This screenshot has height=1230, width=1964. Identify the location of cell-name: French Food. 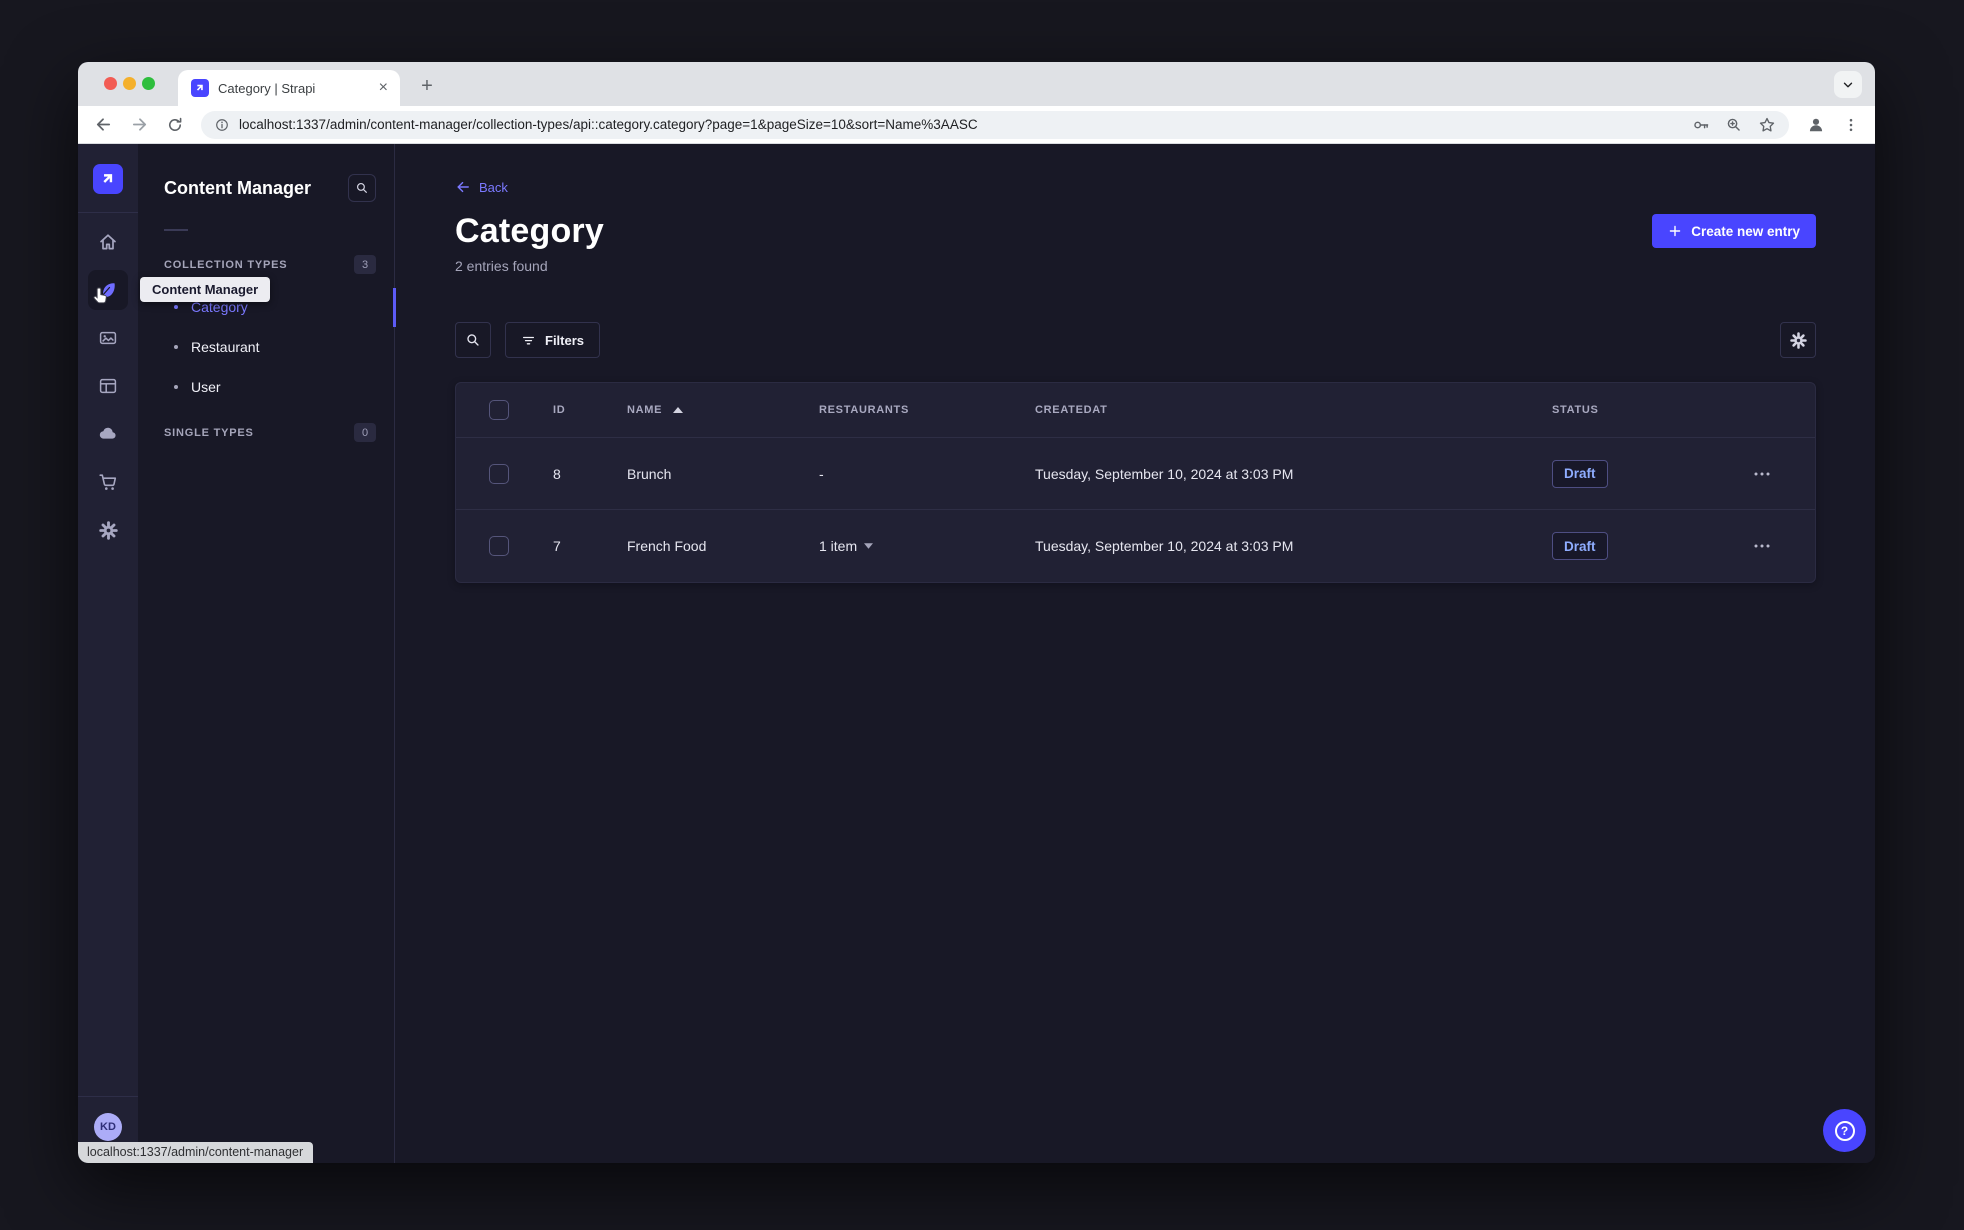
(667, 546).